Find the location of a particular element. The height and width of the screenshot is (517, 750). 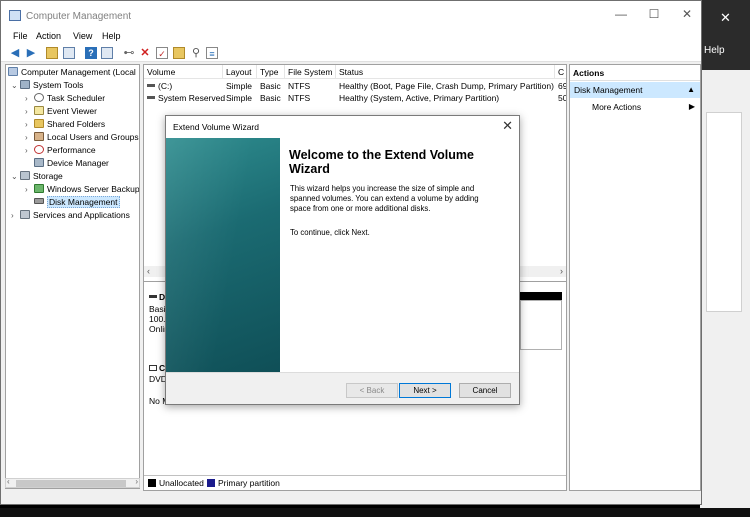

menu-view: View is located at coordinates (82, 36).